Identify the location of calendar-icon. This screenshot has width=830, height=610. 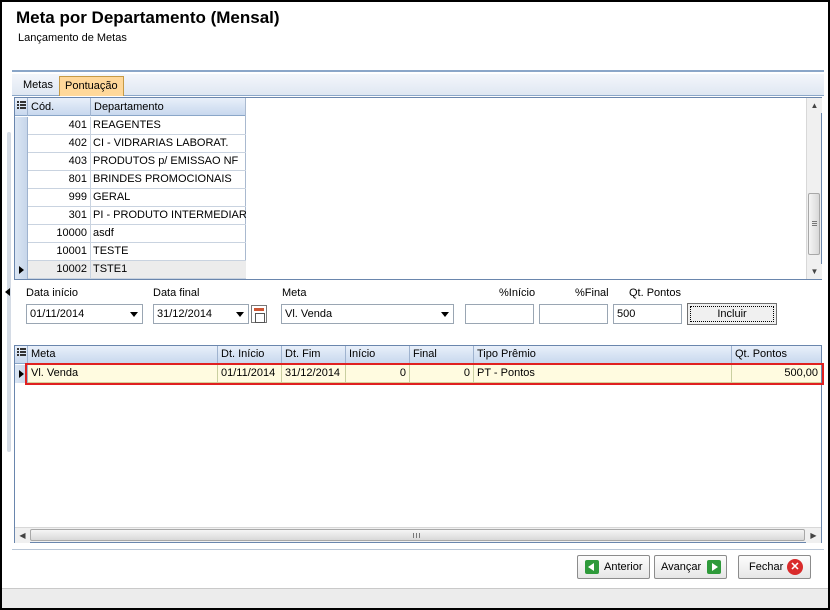
(259, 314).